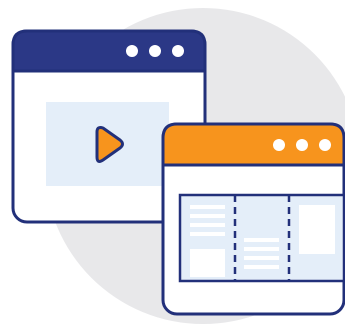 This screenshot has width=345, height=333. I want to click on back-window-dots, so click(155, 51).